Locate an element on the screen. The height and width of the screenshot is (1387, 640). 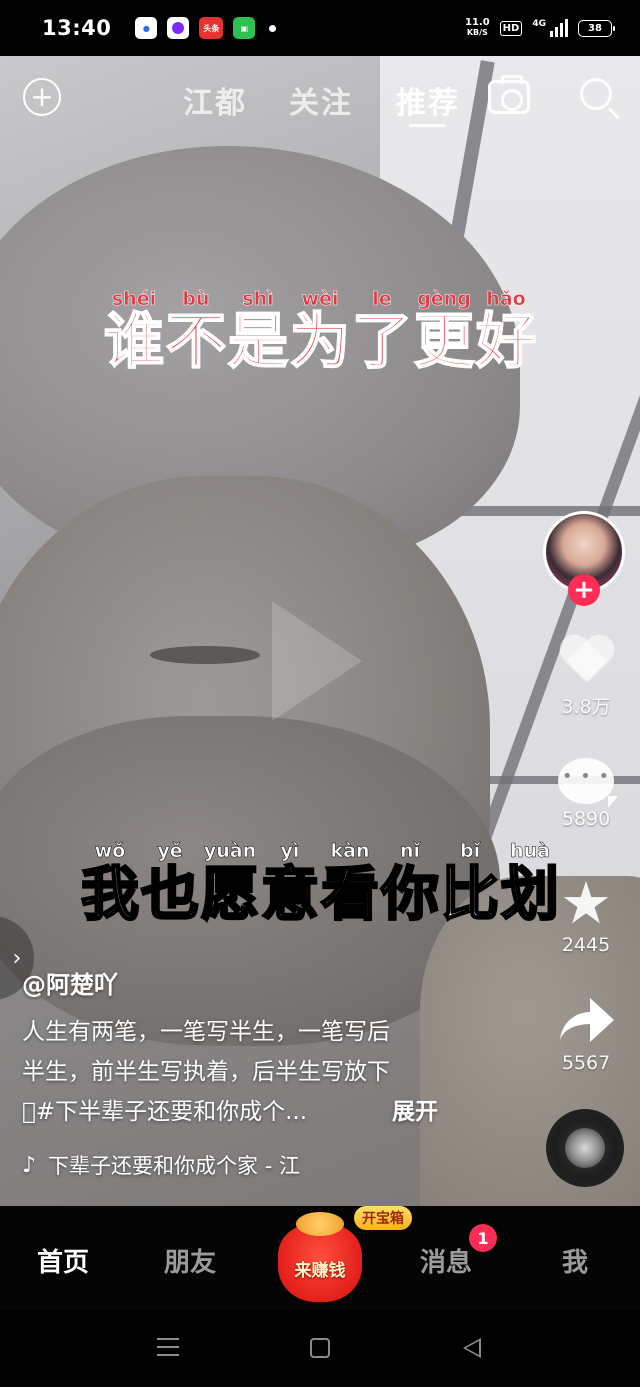
favorite-button: ★ 2445 is located at coordinates (586, 915).